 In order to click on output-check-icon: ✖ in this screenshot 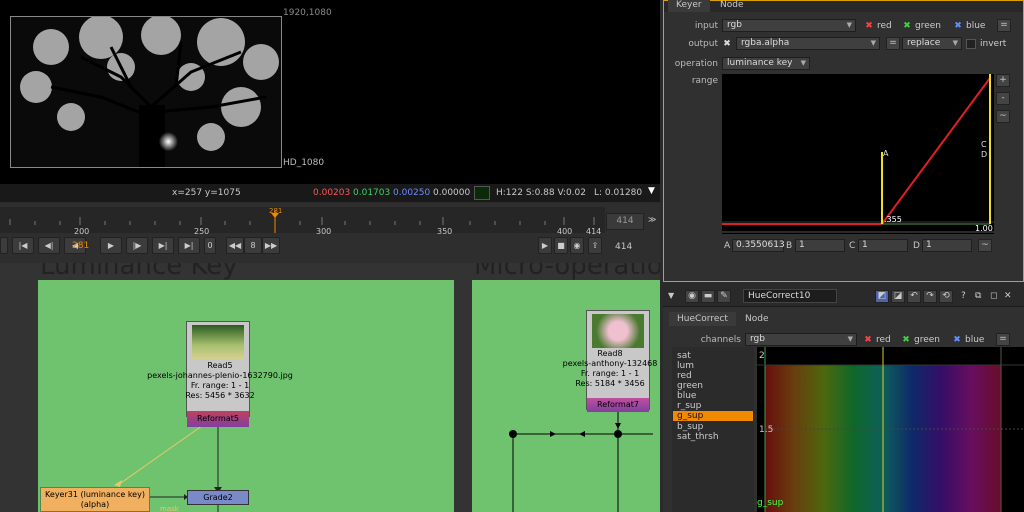, I will do `click(727, 44)`.